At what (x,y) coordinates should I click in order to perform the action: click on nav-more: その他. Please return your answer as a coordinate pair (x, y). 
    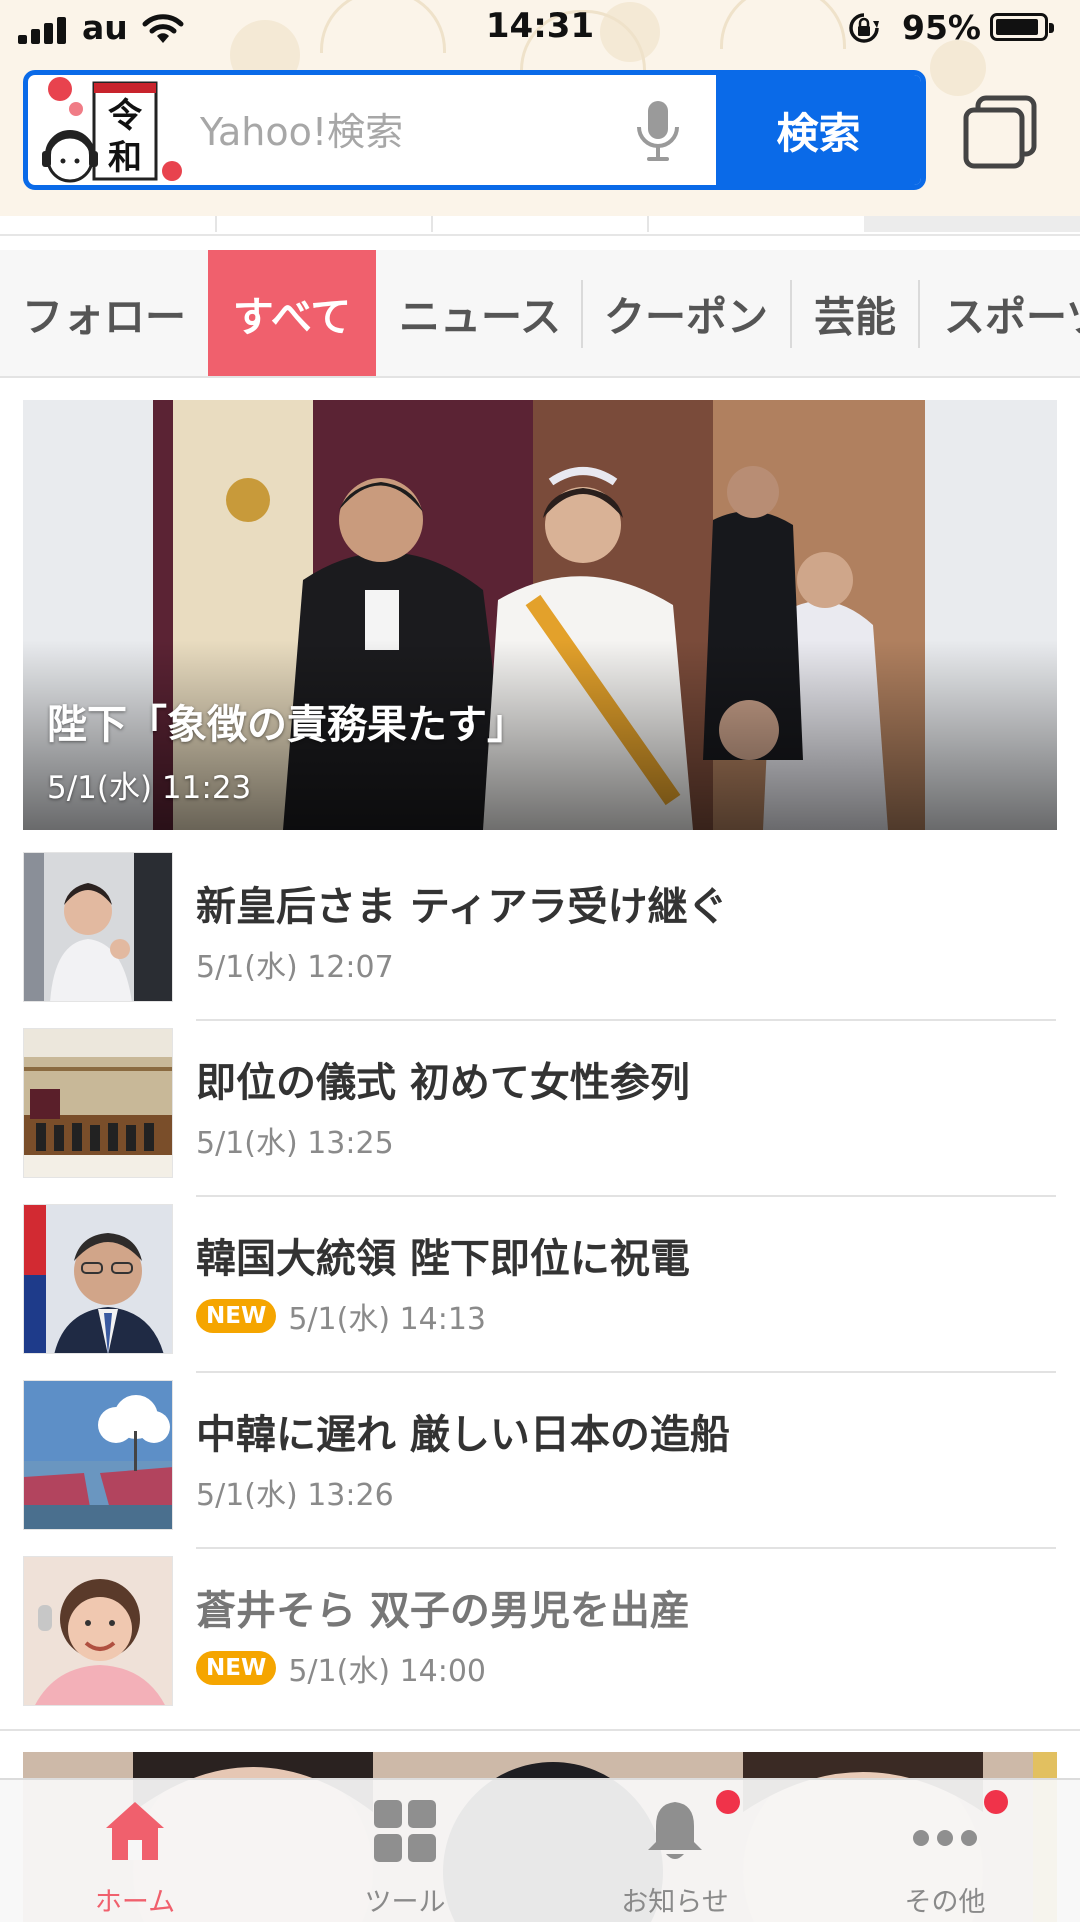
    Looking at the image, I should click on (945, 1851).